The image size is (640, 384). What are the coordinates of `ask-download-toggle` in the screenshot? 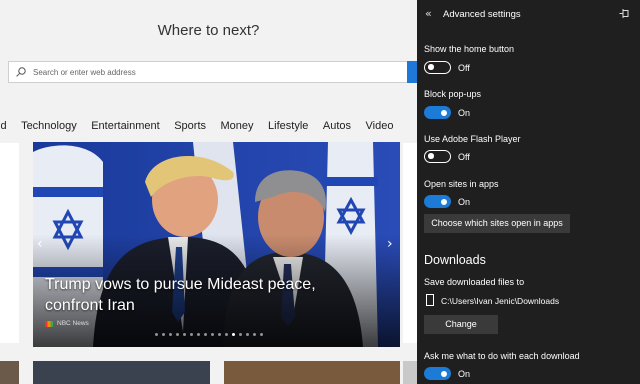 It's located at (437, 373).